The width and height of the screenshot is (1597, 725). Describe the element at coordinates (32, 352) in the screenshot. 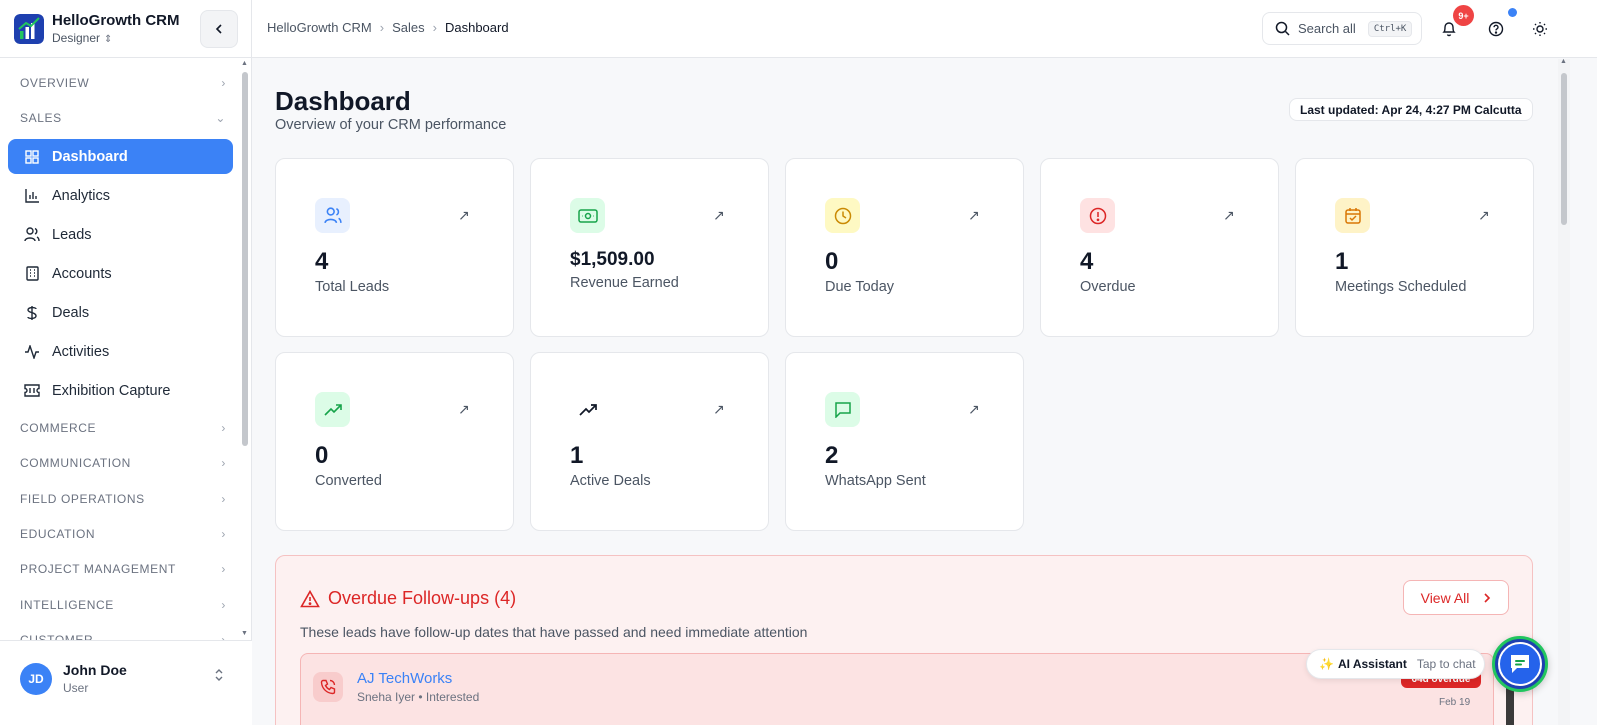

I see `activity-icon` at that location.